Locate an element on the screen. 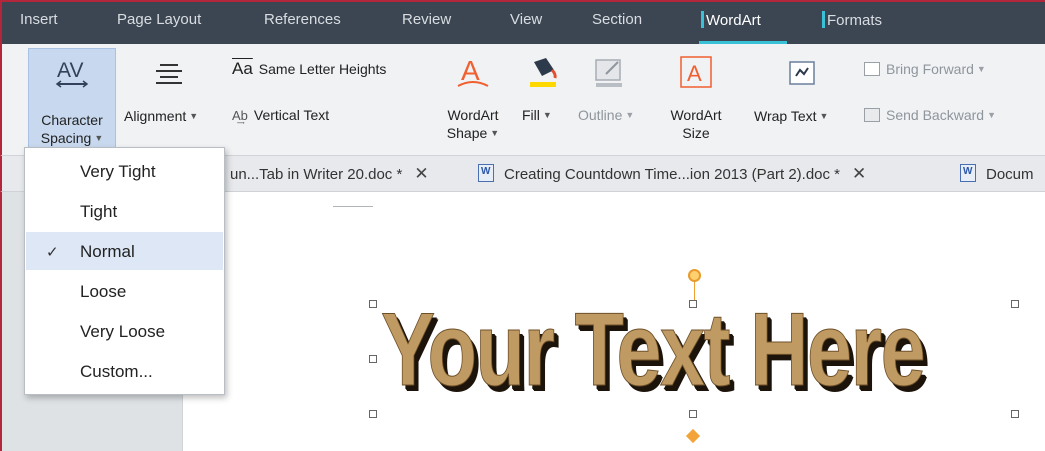 The image size is (1045, 451). doc-tab-document: Docum is located at coordinates (997, 173).